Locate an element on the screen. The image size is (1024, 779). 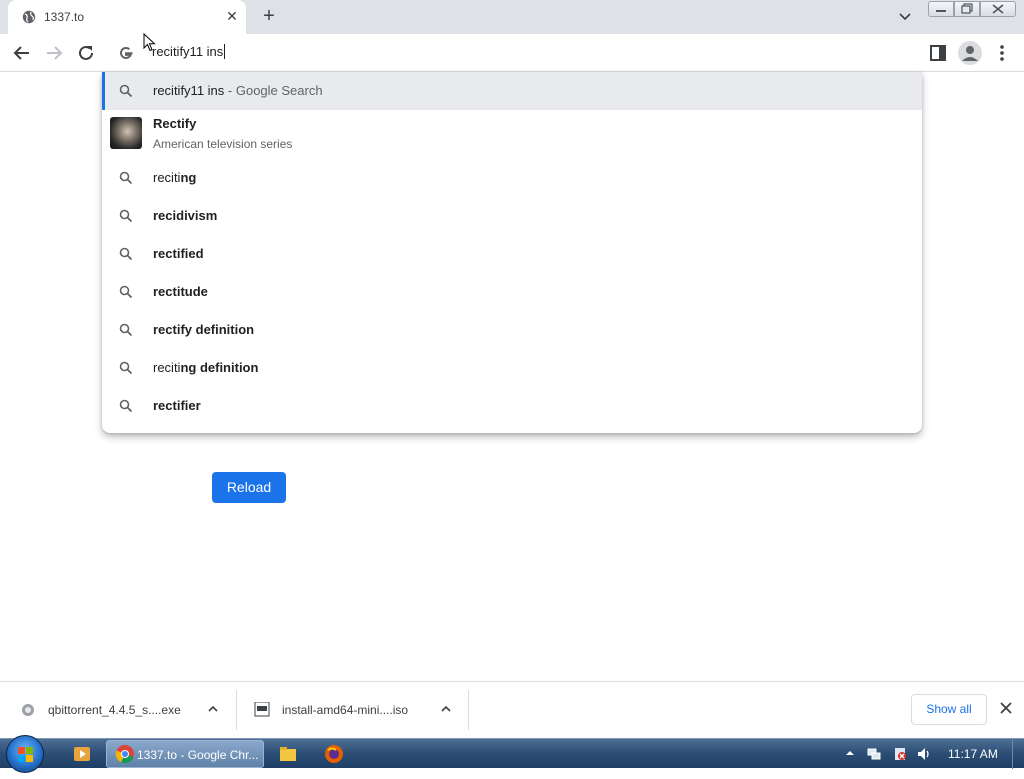
firefox-icon is located at coordinates (334, 754).